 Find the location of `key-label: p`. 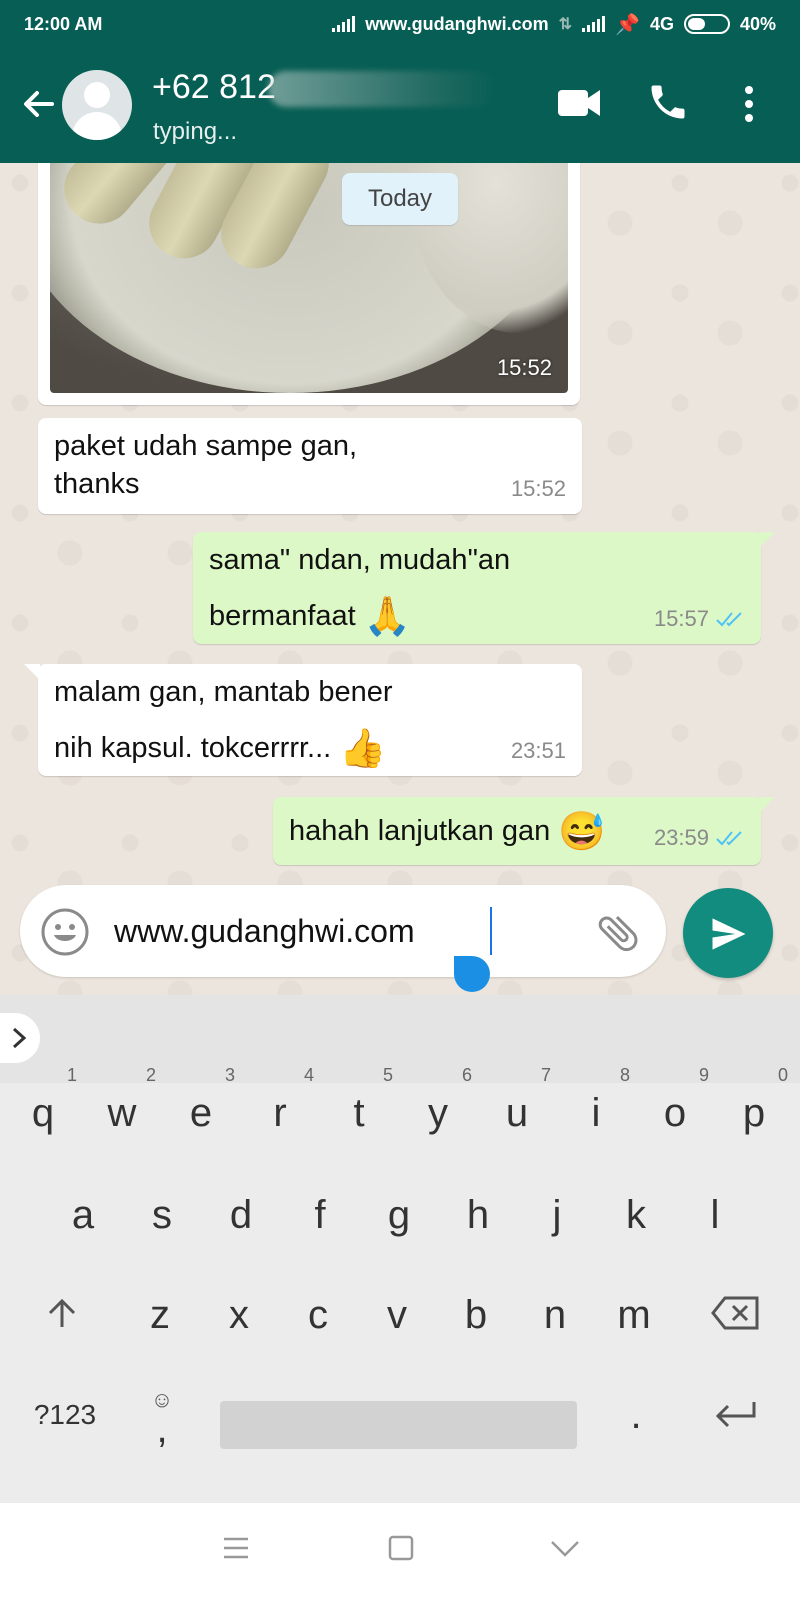

key-label: p is located at coordinates (754, 1112).